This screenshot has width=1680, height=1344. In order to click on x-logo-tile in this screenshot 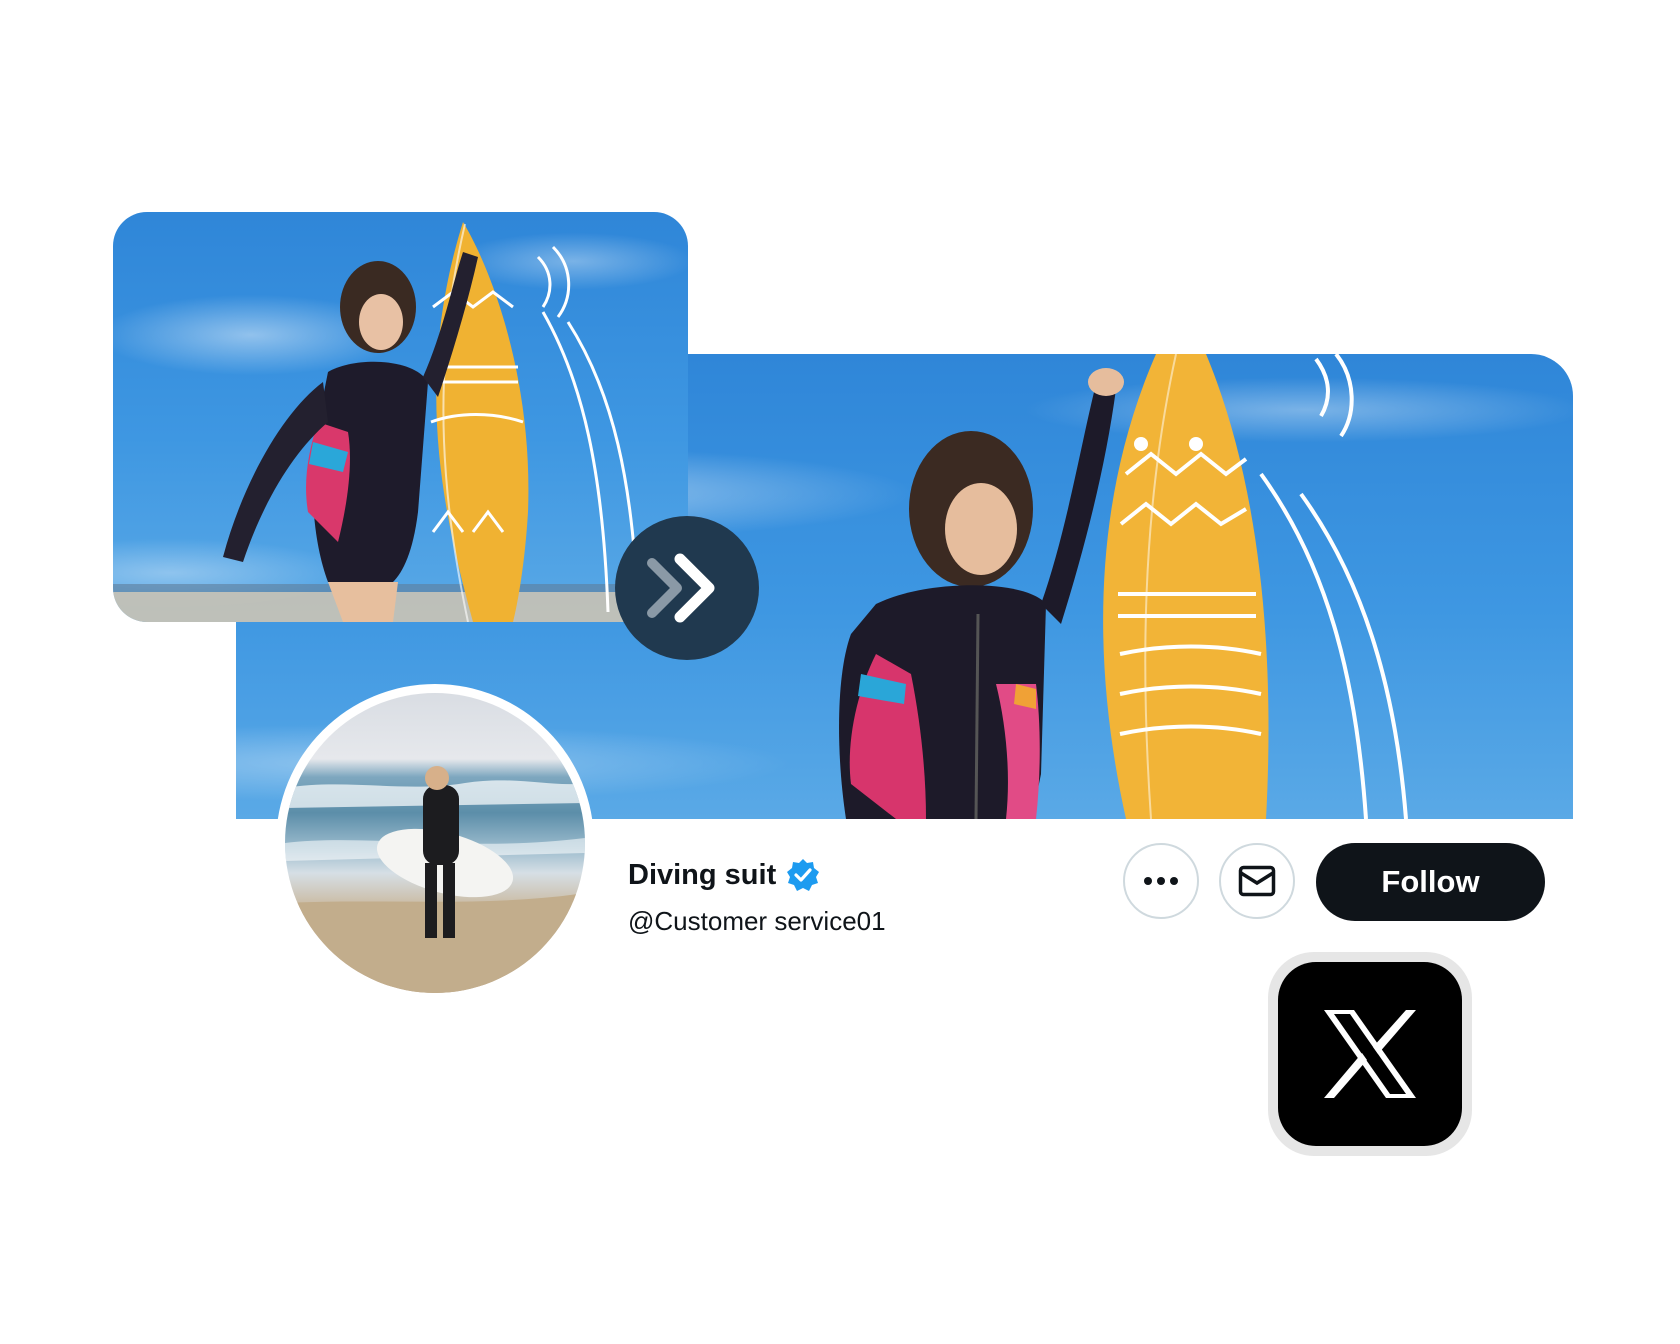, I will do `click(1370, 1054)`.